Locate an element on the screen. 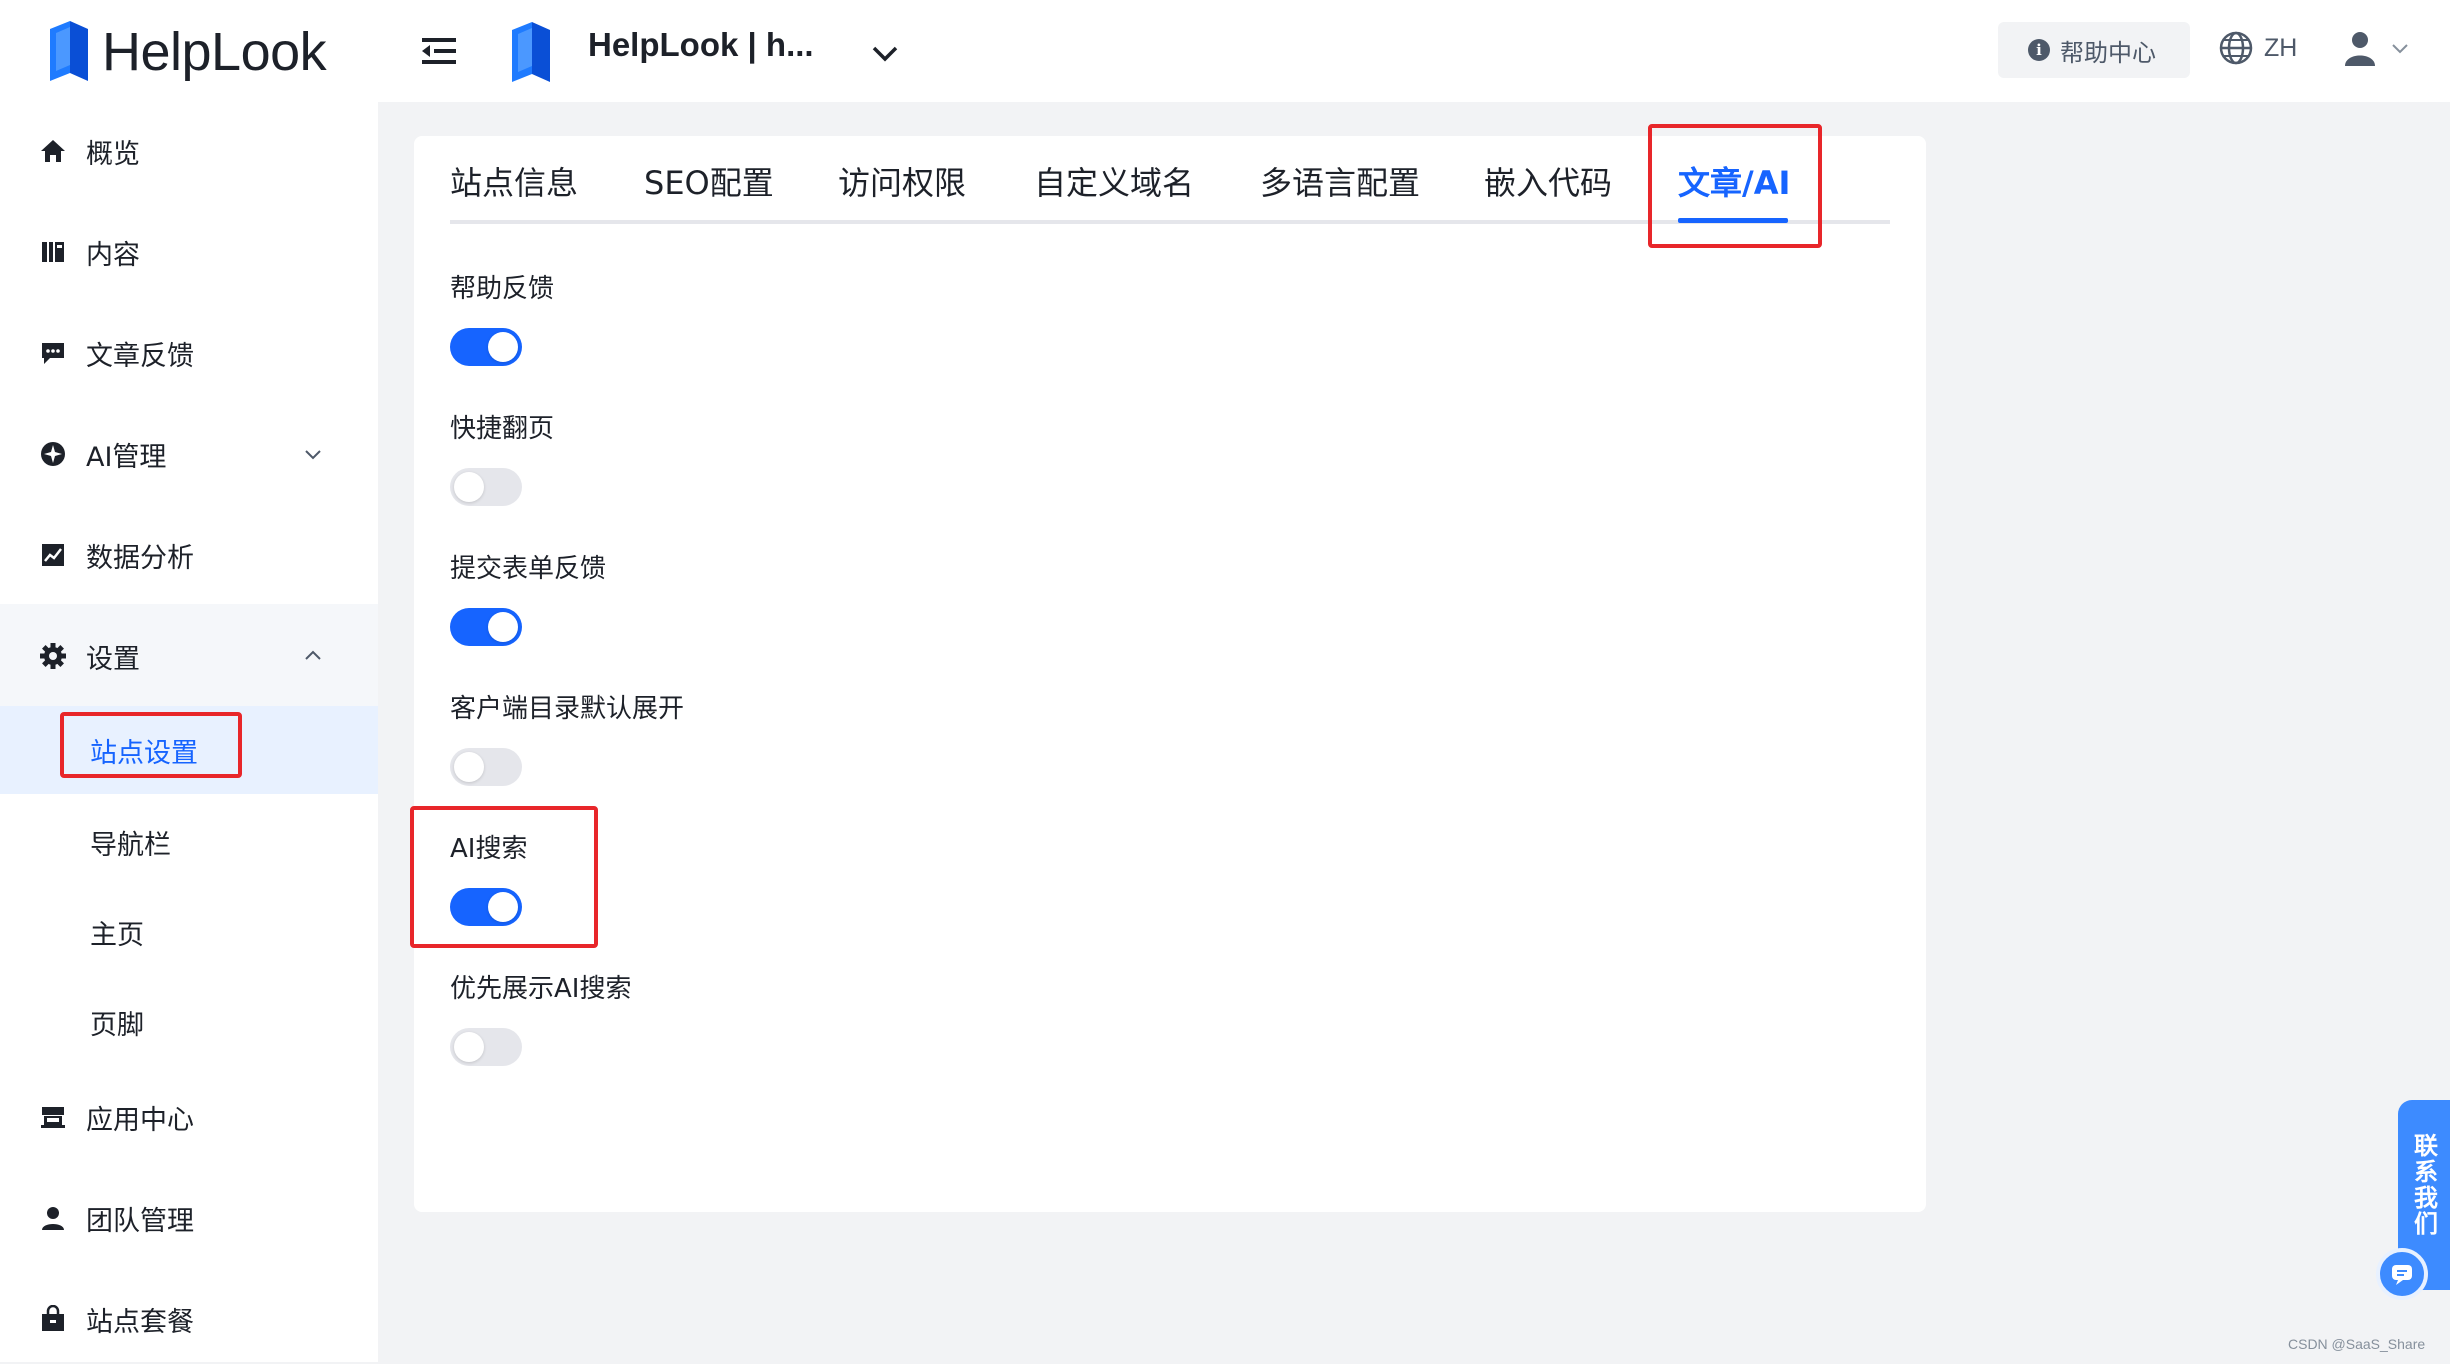 The width and height of the screenshot is (2450, 1364). sidebar-subitem-label: 页脚 is located at coordinates (117, 1025).